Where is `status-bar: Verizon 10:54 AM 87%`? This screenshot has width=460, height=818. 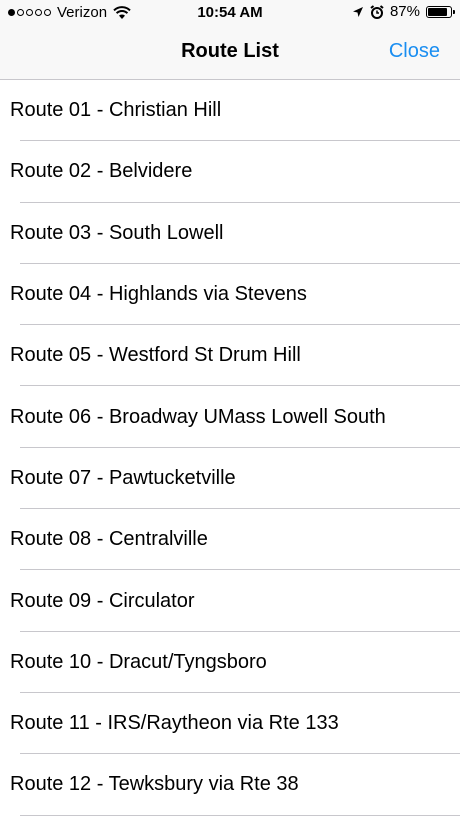
status-bar: Verizon 10:54 AM 87% is located at coordinates (230, 13).